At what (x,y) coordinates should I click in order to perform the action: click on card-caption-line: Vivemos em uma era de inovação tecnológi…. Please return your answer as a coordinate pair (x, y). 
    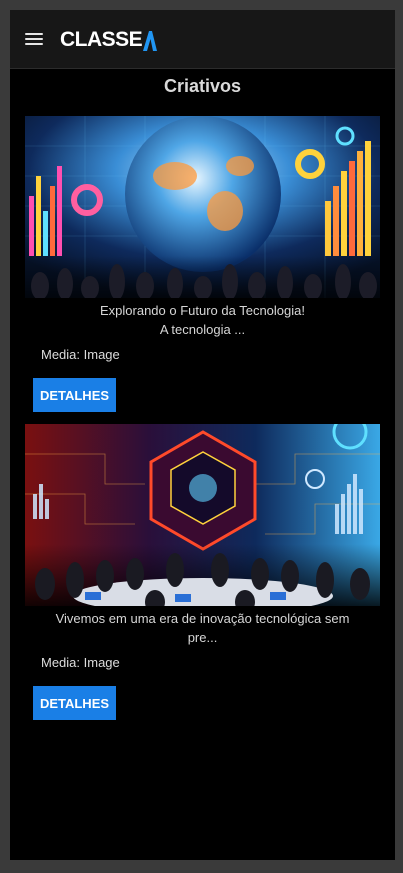
    Looking at the image, I should click on (202, 618).